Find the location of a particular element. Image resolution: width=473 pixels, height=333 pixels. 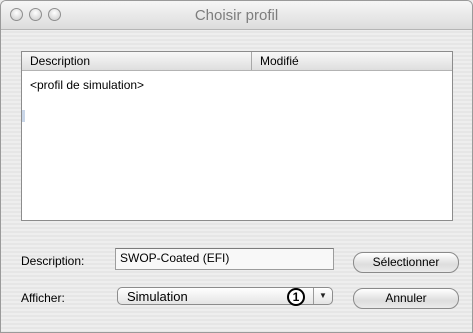

afficher-selected-value: Simulation is located at coordinates (157, 296).